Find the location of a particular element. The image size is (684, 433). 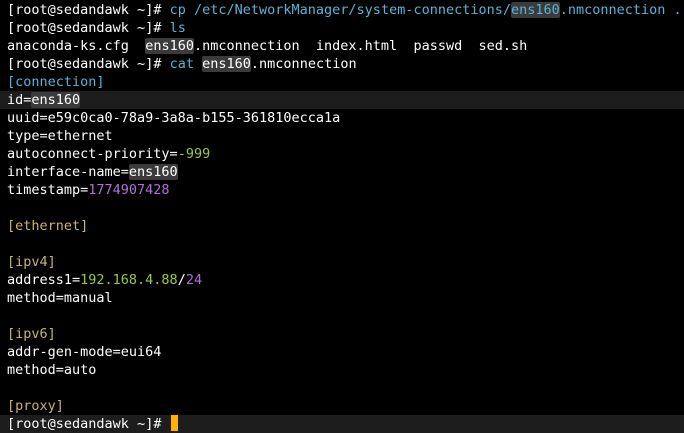

ipv4-method: method=manual is located at coordinates (60, 298).